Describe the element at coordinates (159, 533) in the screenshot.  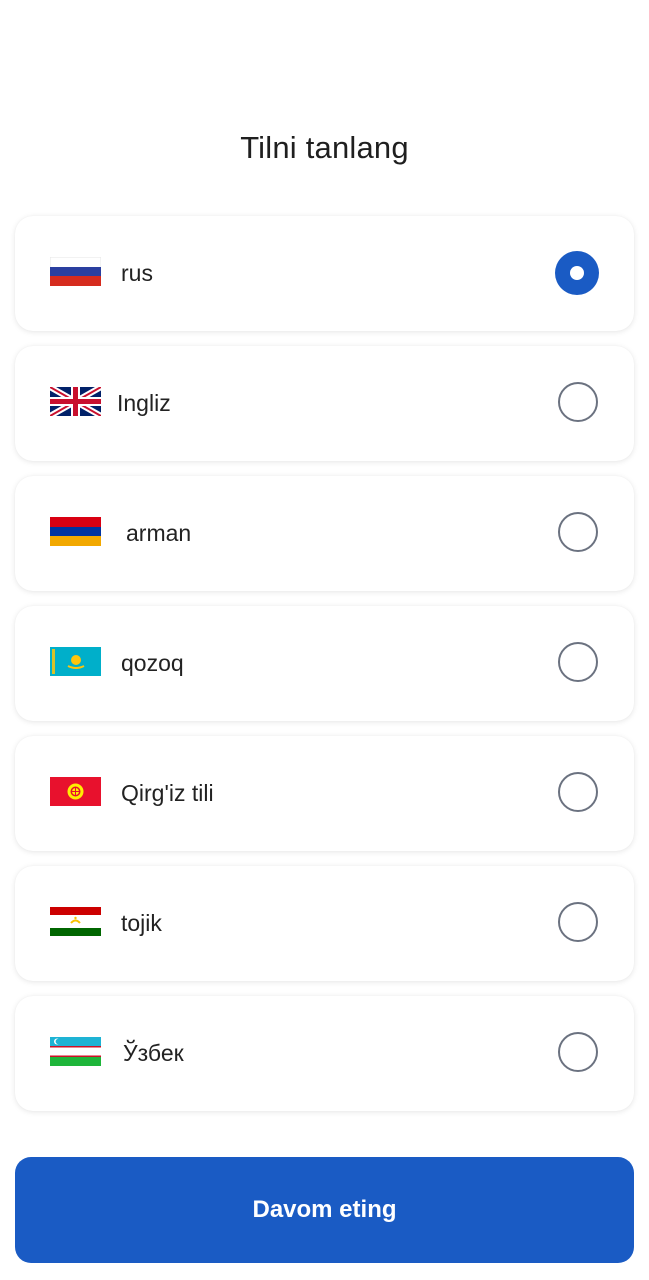
I see `language-label: arman` at that location.